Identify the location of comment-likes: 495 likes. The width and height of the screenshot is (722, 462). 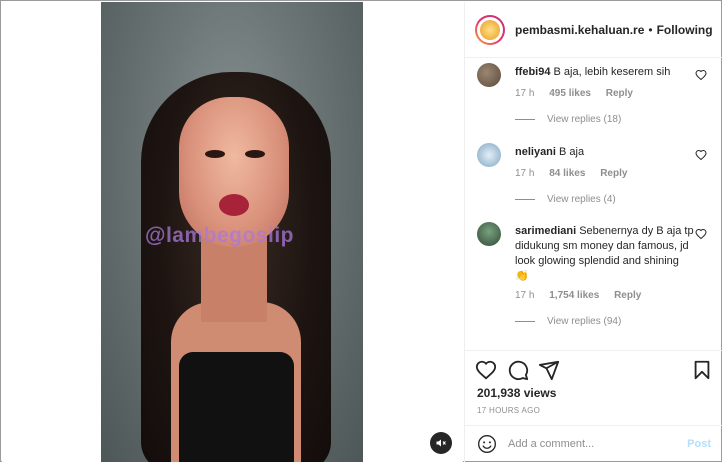
(570, 93).